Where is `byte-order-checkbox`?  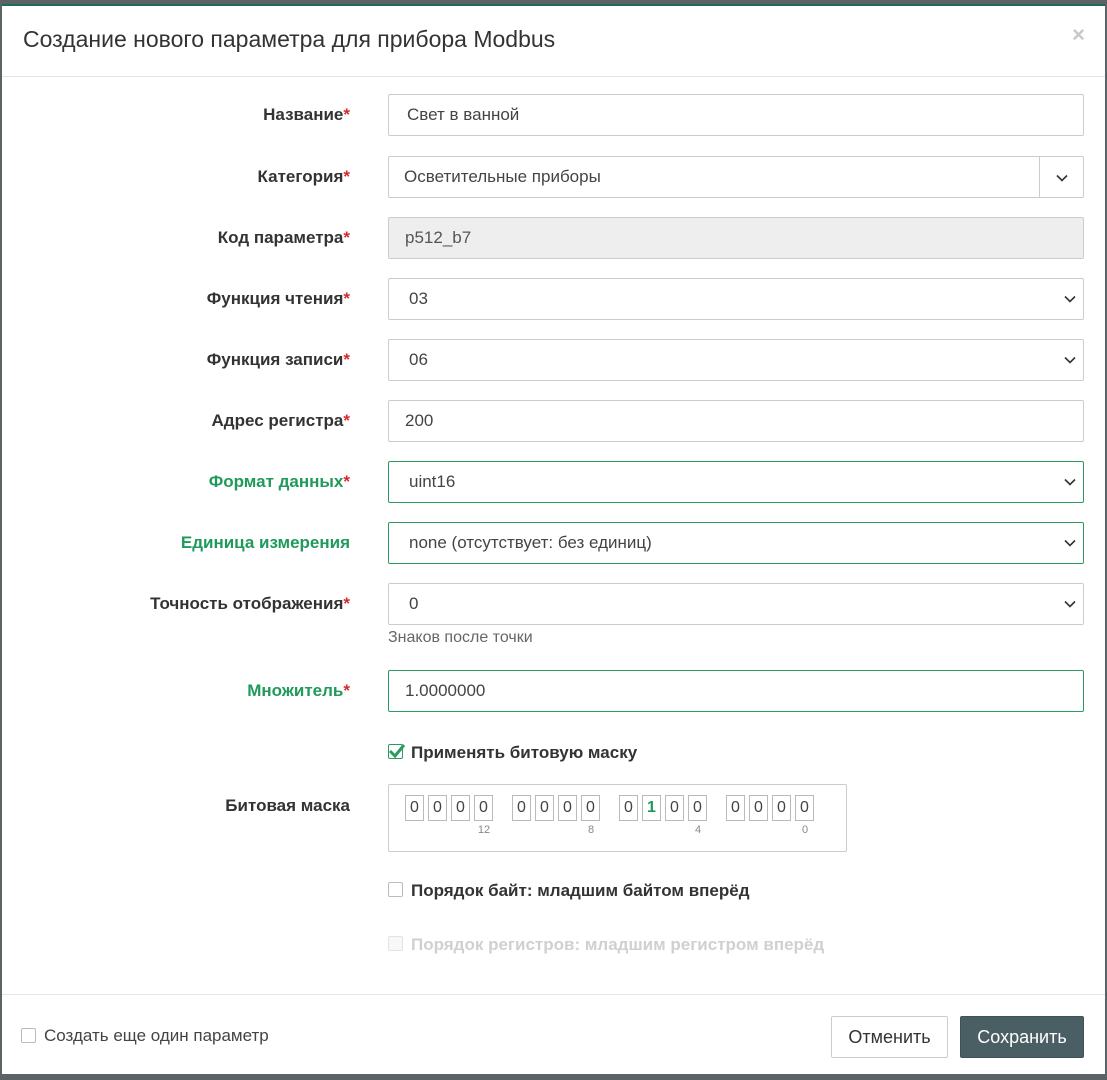
byte-order-checkbox is located at coordinates (395, 890).